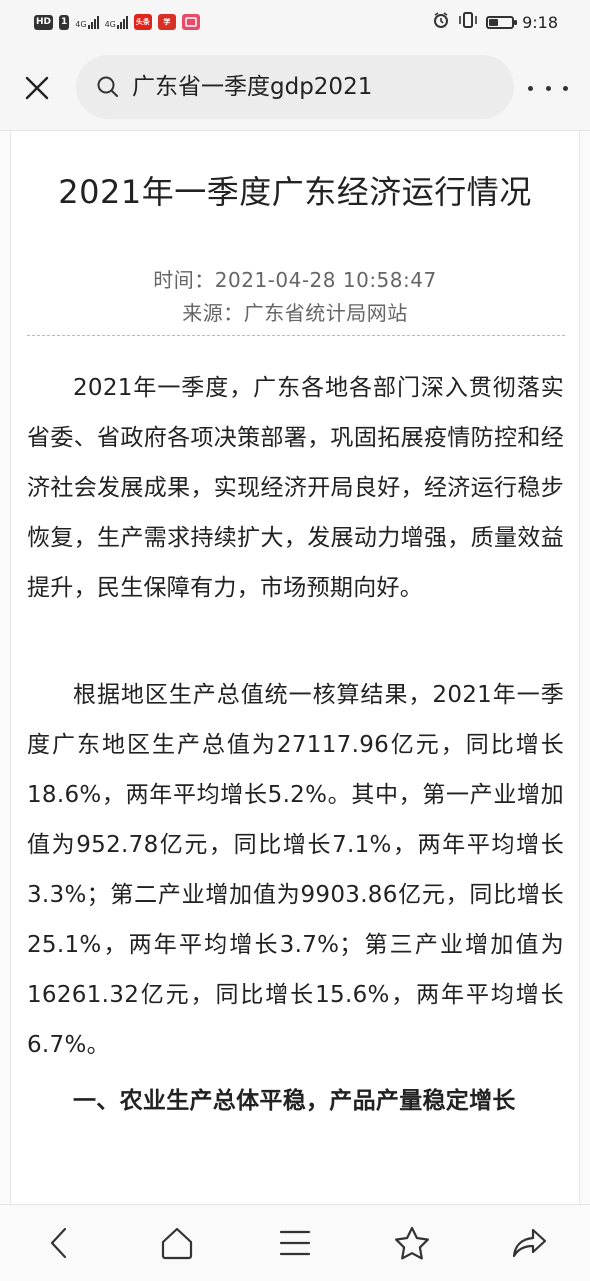 The image size is (590, 1281). I want to click on home-icon, so click(177, 1243).